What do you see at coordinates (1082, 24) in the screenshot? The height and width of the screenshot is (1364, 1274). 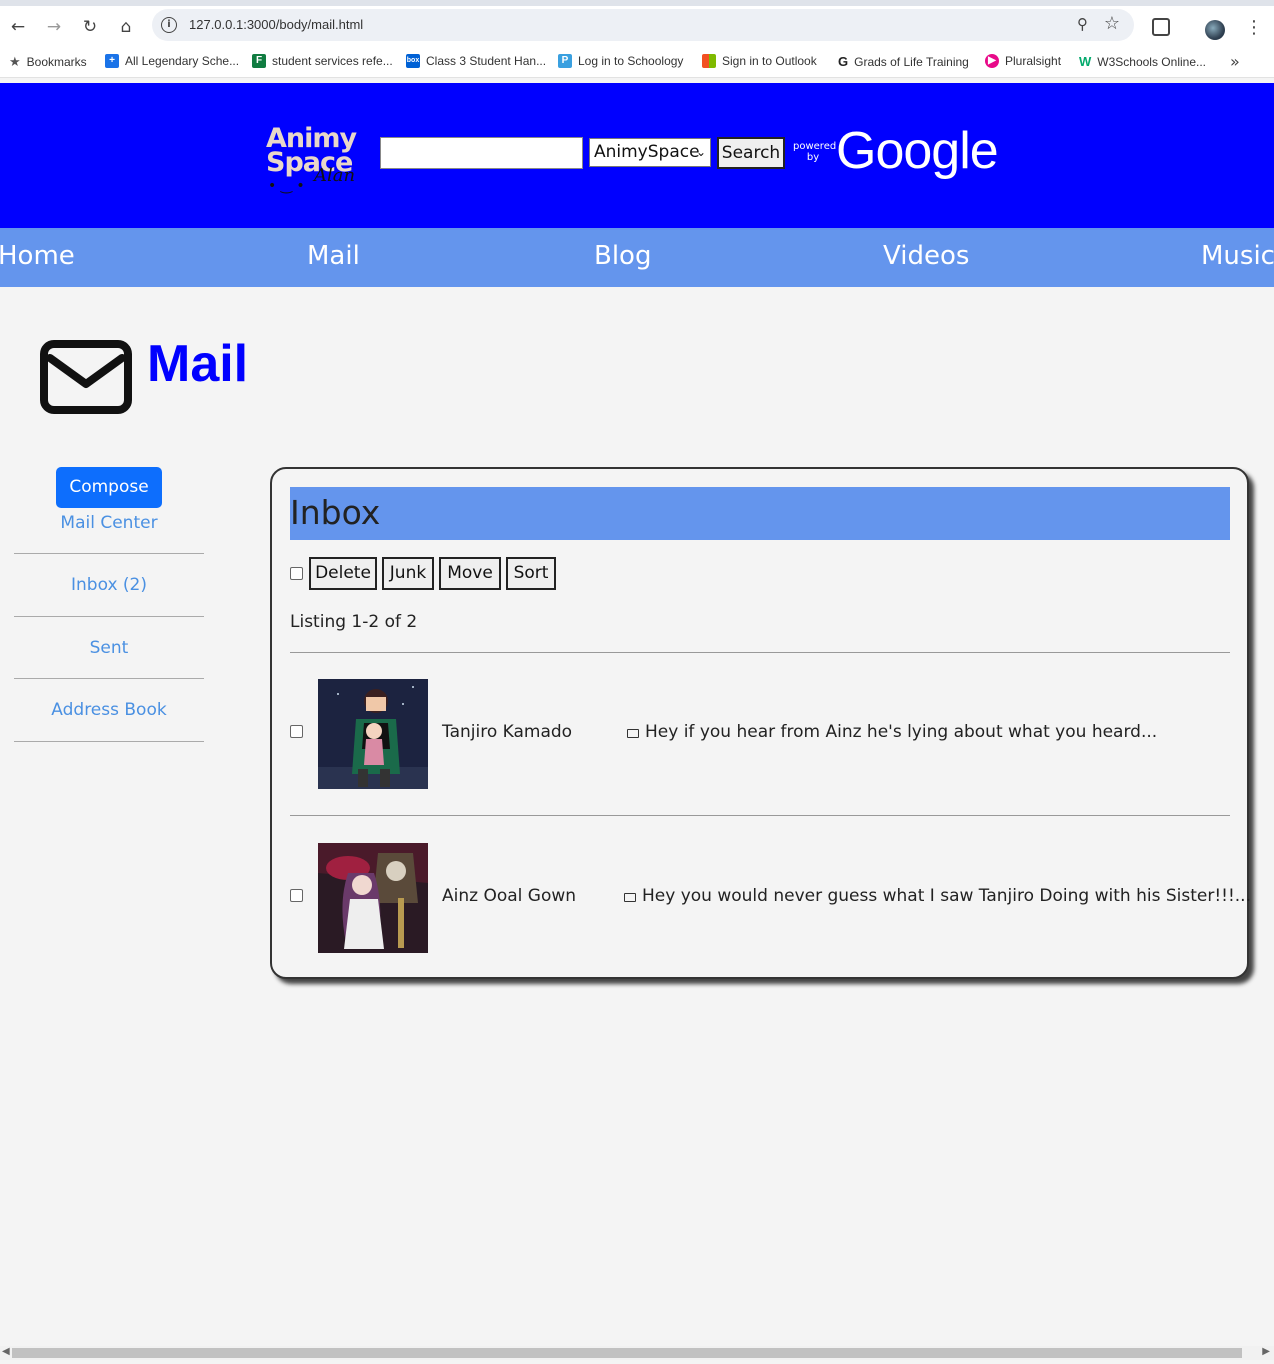 I see `zoom-icon: ⚲` at bounding box center [1082, 24].